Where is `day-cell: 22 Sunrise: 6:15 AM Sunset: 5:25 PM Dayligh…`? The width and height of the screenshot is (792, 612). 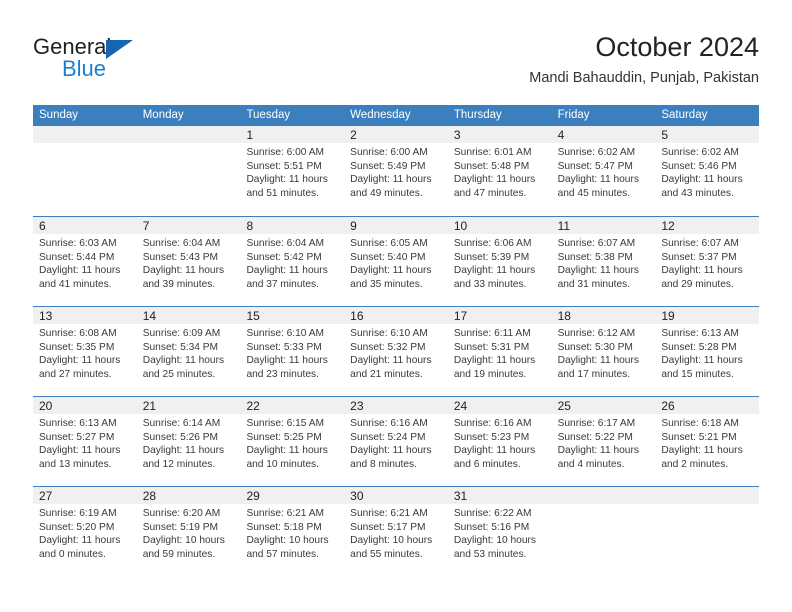
day-cell: 22 Sunrise: 6:15 AM Sunset: 5:25 PM Dayligh… is located at coordinates (292, 441).